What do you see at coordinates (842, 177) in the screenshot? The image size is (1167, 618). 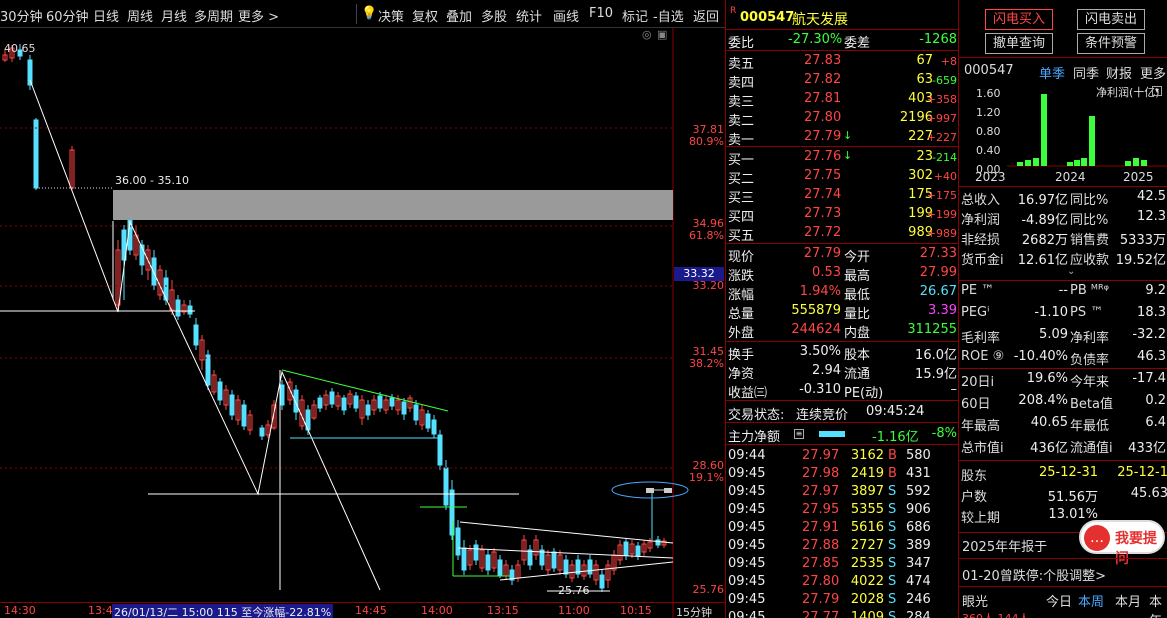 I see `bid-row: 买二 27.75 302 +40` at bounding box center [842, 177].